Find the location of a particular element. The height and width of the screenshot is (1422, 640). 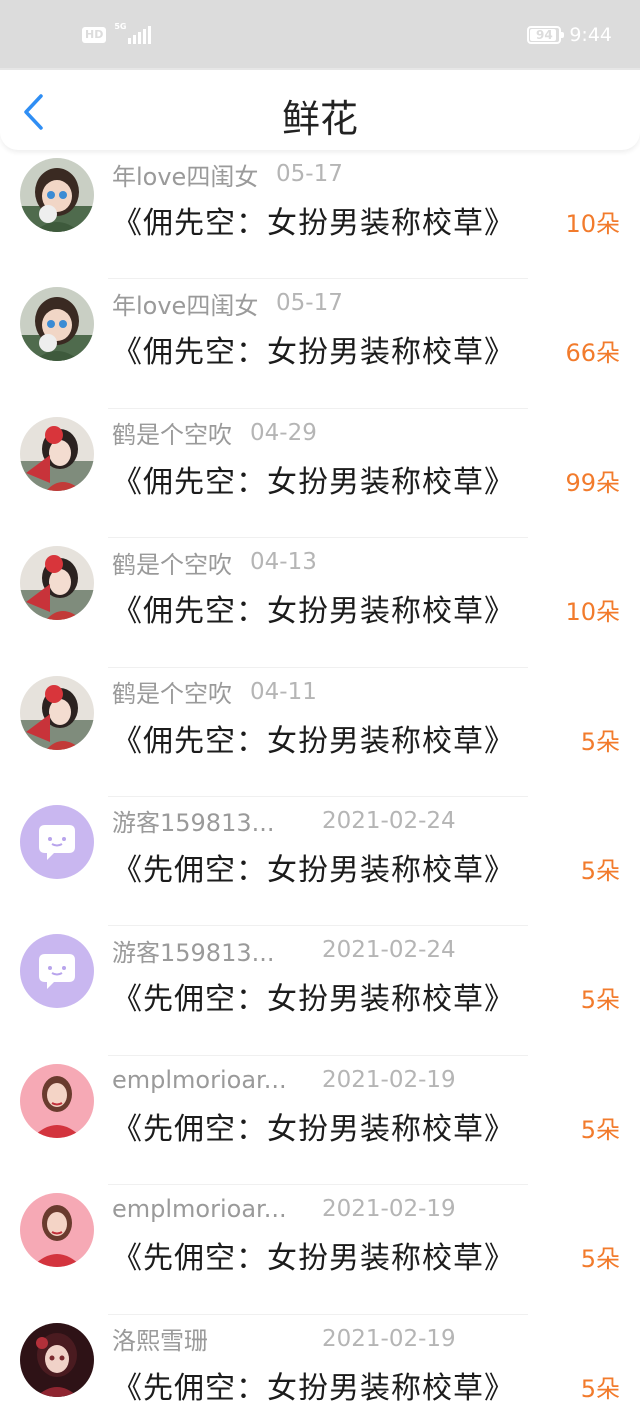

signal-icon: 5G is located at coordinates (133, 33).